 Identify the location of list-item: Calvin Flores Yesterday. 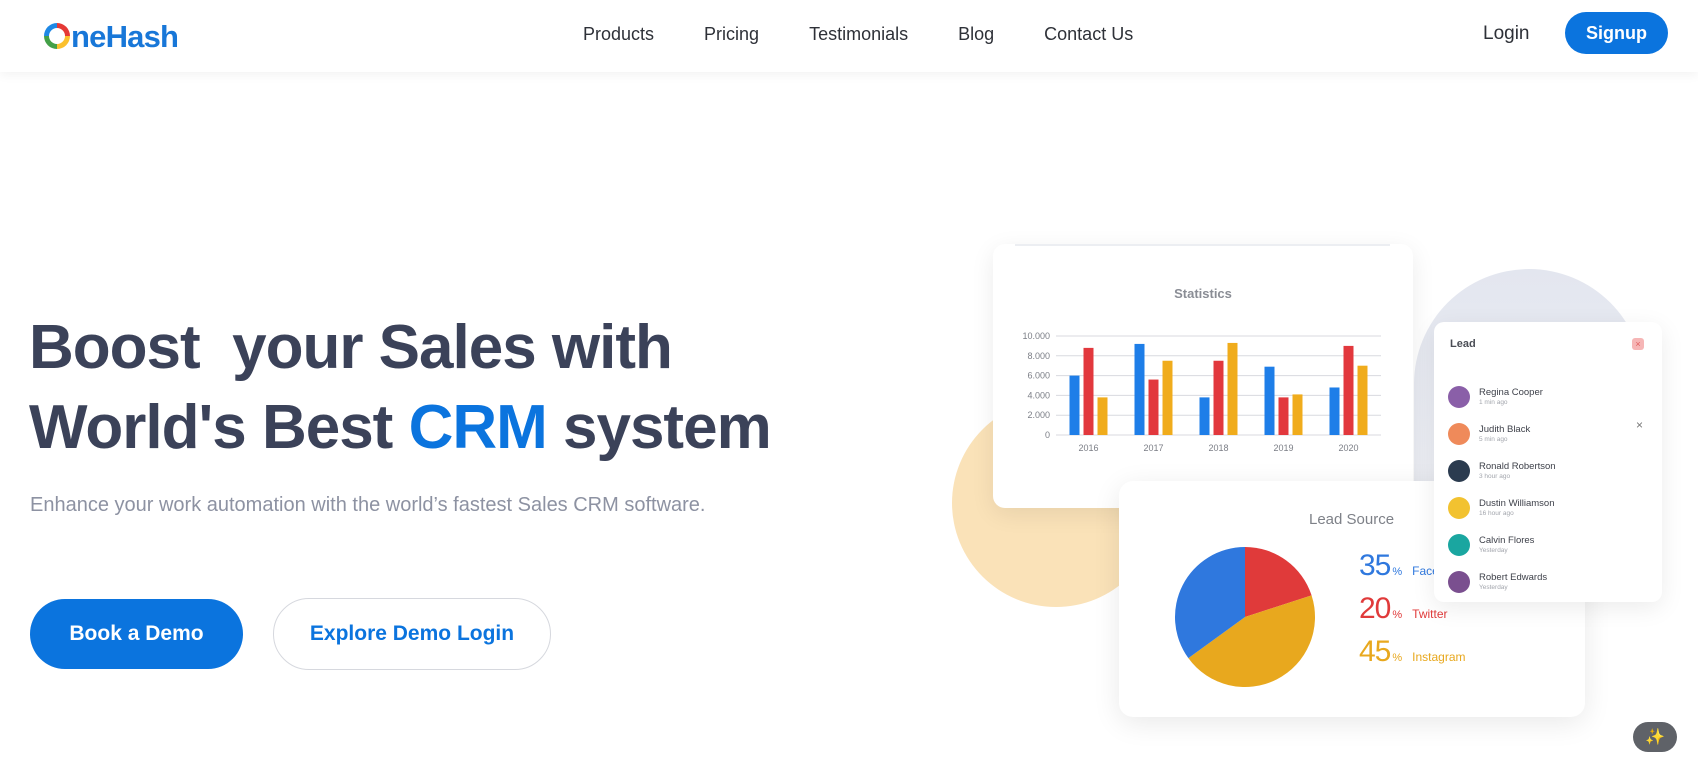
(1502, 544).